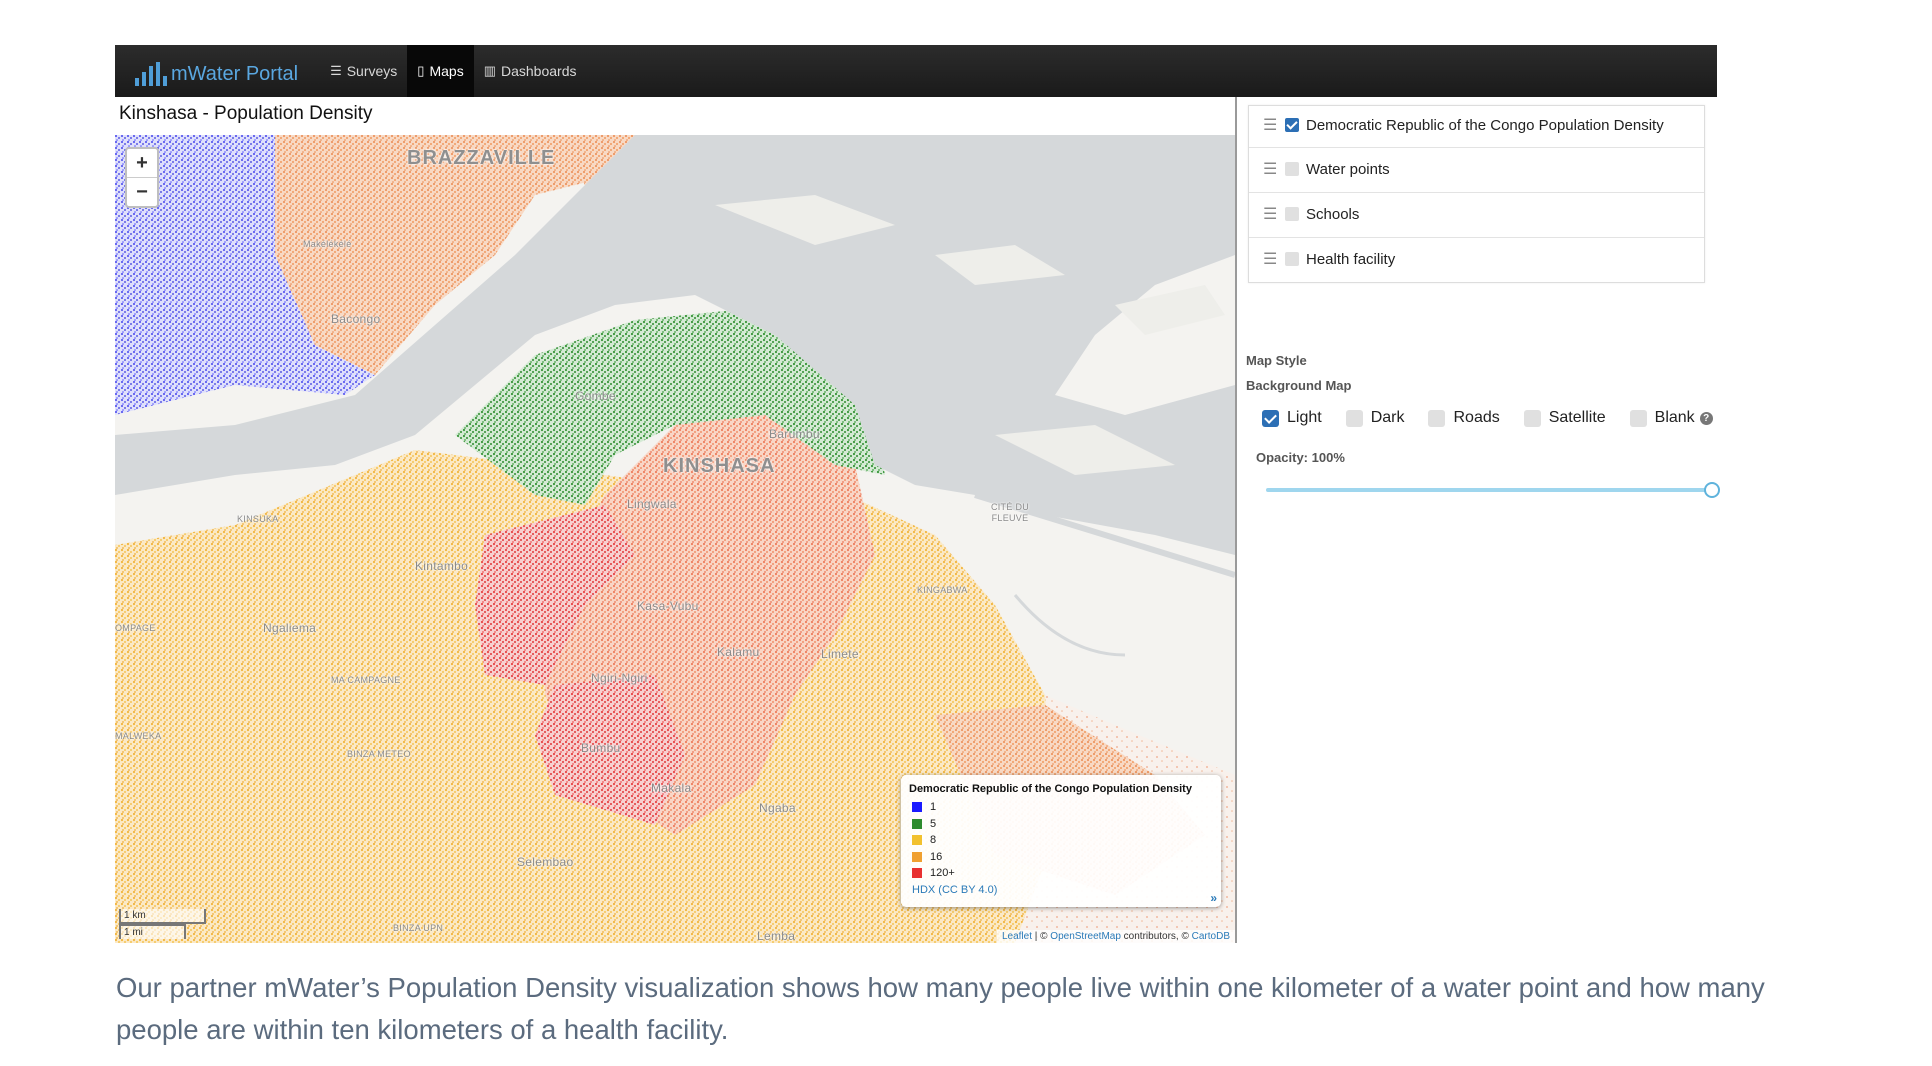 Image resolution: width=1932 pixels, height=1066 pixels. What do you see at coordinates (1348, 169) in the screenshot?
I see `layer-label: Water points` at bounding box center [1348, 169].